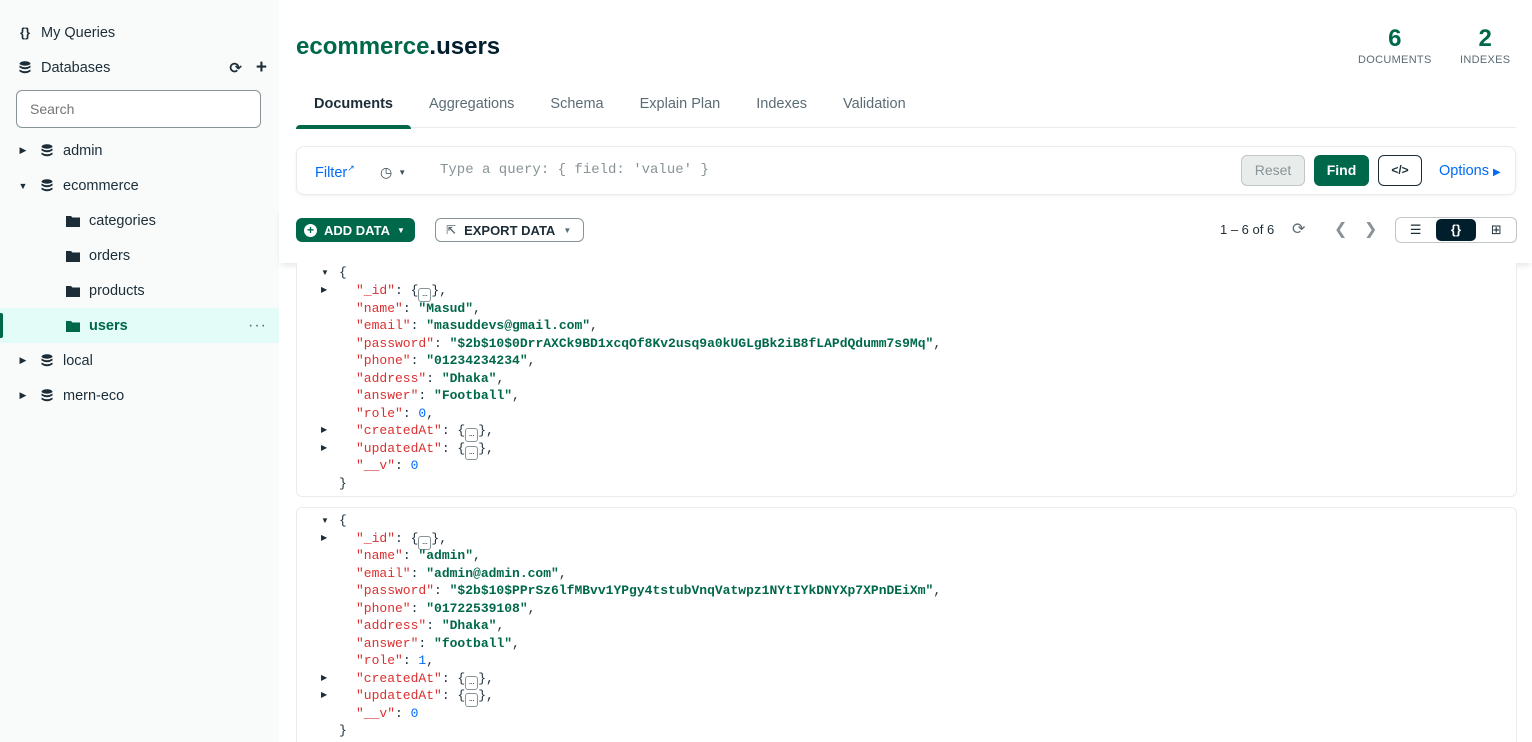 This screenshot has width=1532, height=742. Describe the element at coordinates (576, 107) in the screenshot. I see `tab-schema: Schema` at that location.